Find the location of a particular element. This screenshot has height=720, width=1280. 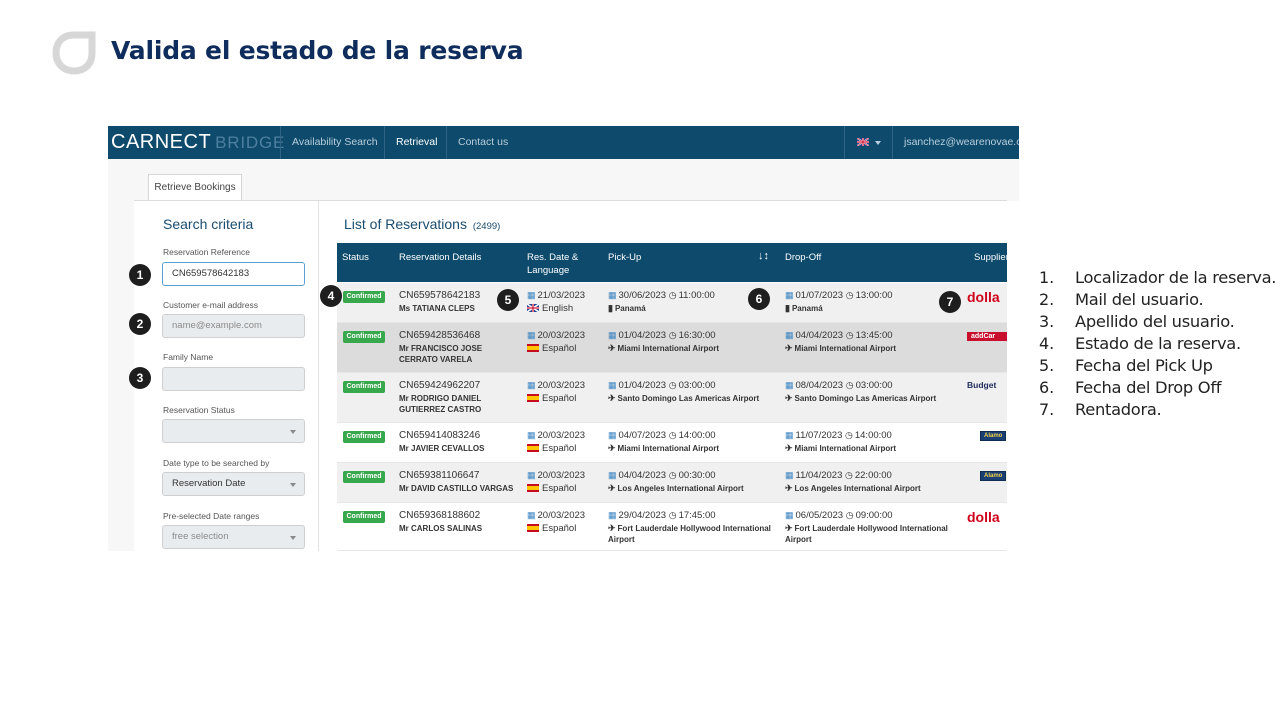

reservation-reference: CN659424962207 is located at coordinates (439, 385).